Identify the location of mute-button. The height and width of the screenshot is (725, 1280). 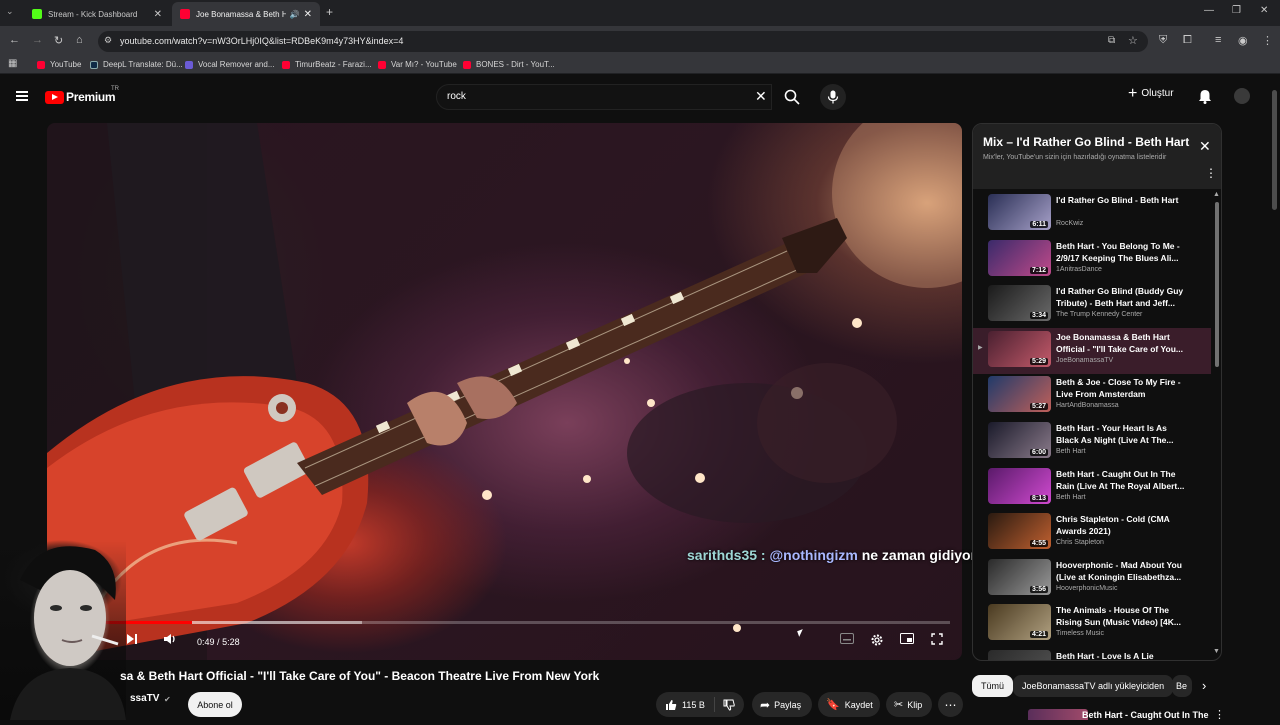
(169, 639).